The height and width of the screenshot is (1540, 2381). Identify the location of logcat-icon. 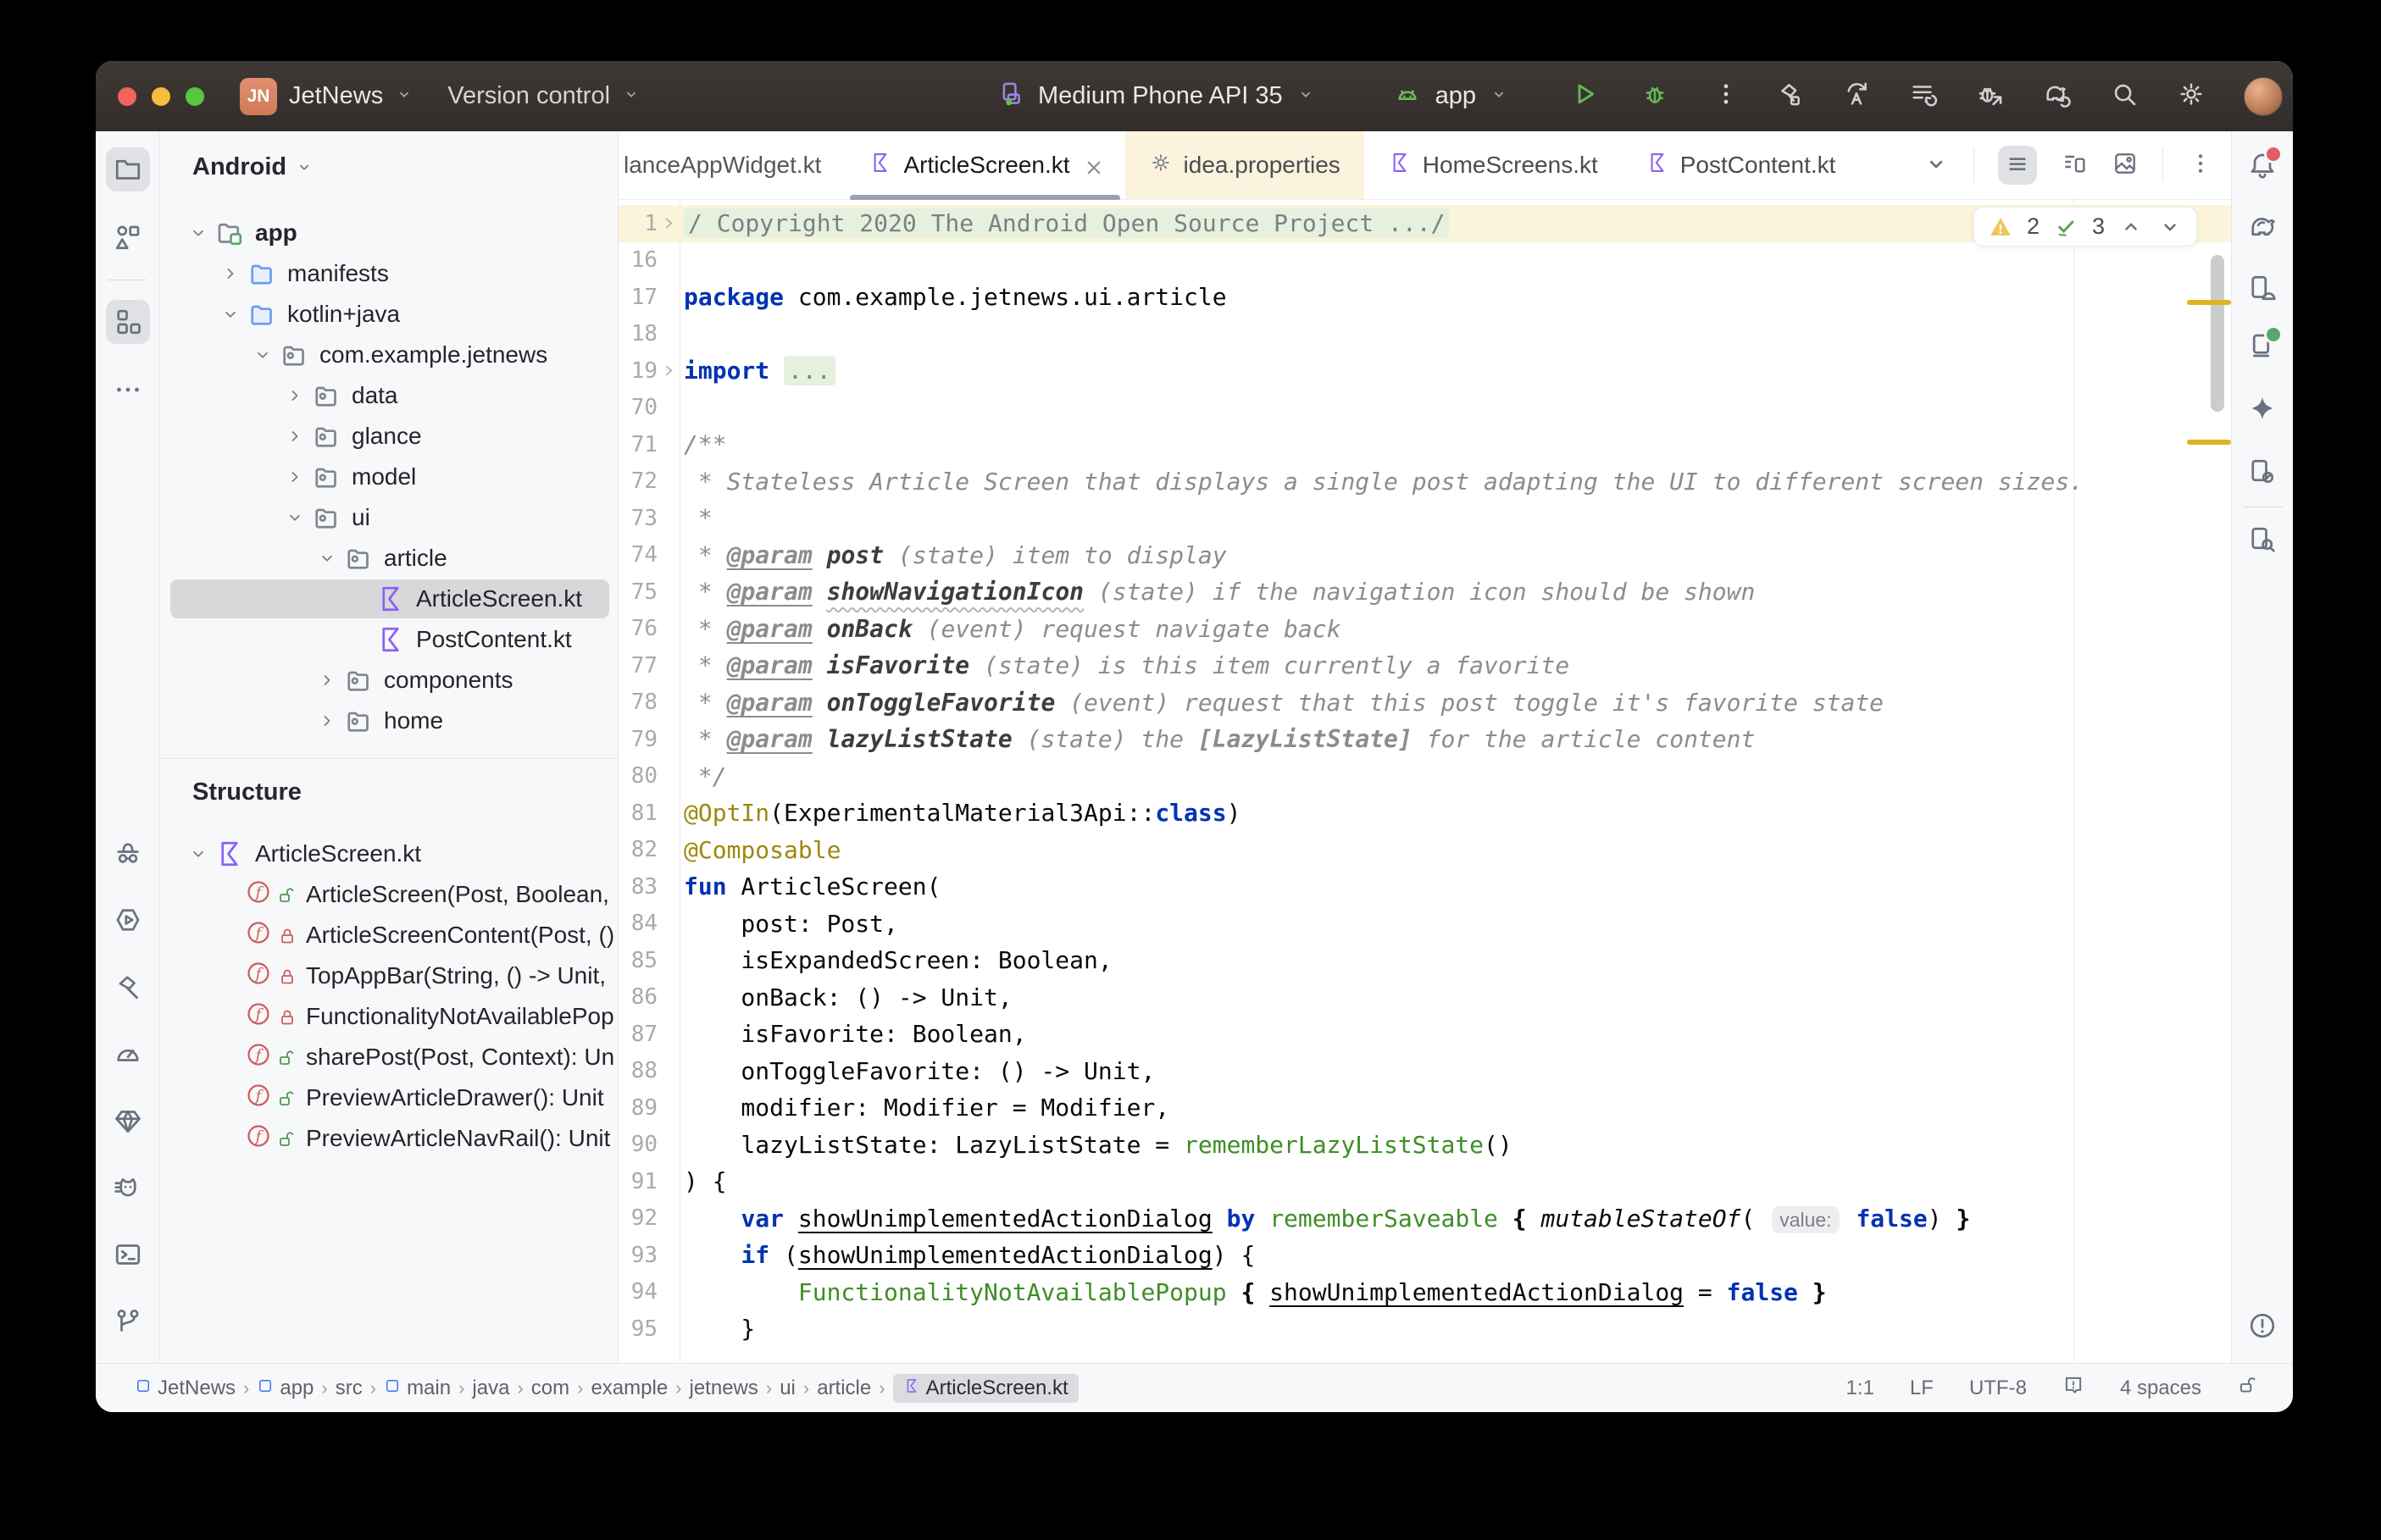
(128, 1188).